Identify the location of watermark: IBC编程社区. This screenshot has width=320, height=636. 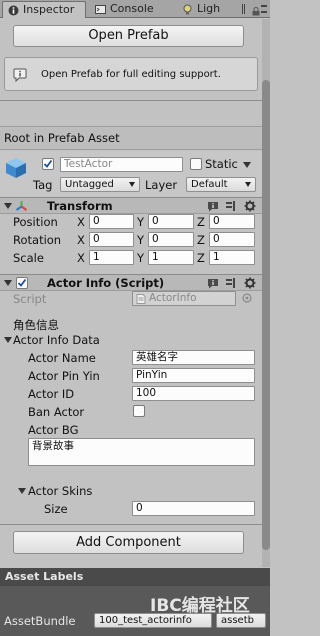
(200, 606).